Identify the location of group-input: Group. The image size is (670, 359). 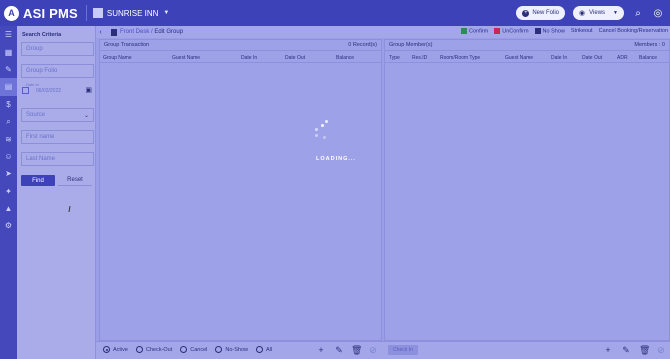
(57, 49).